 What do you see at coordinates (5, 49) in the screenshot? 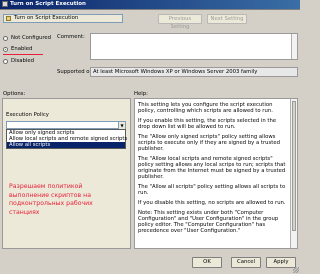
I see `radio-enabled-circle` at bounding box center [5, 49].